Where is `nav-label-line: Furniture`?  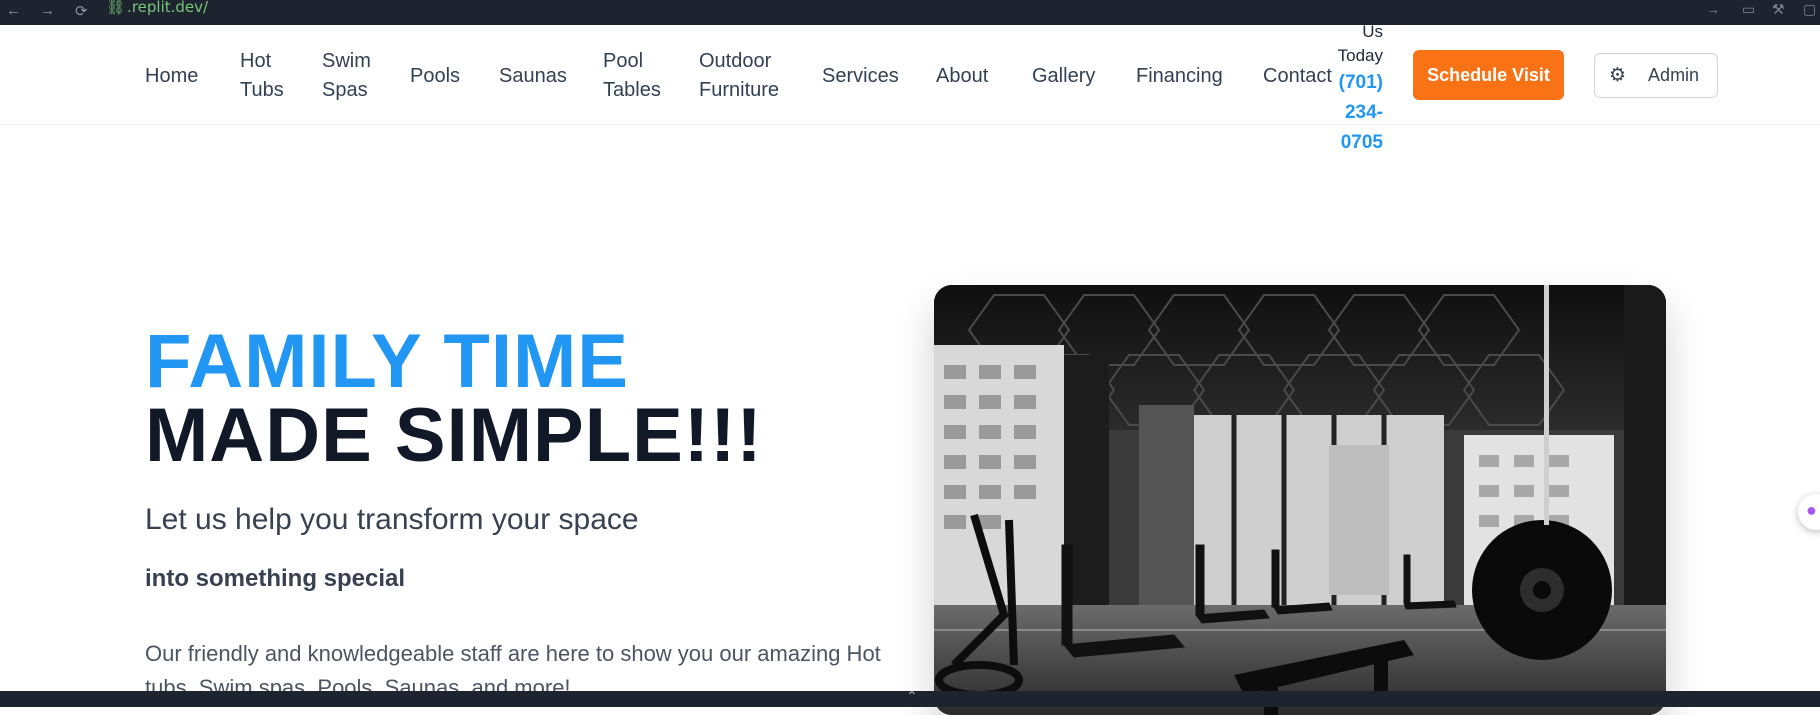 nav-label-line: Furniture is located at coordinates (739, 90).